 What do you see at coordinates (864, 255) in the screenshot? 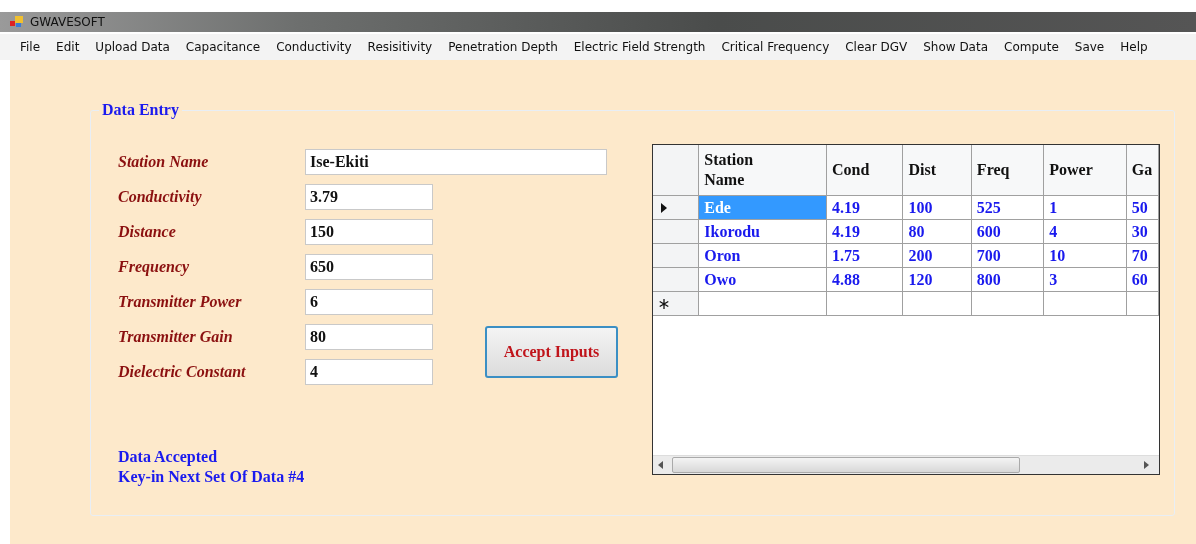
I see `table-cell: 1.75` at bounding box center [864, 255].